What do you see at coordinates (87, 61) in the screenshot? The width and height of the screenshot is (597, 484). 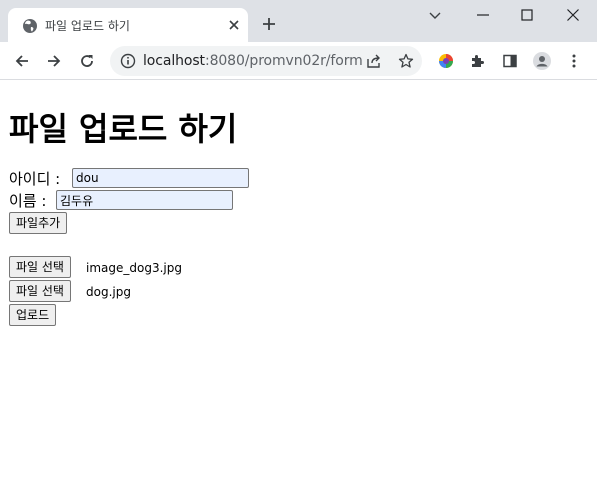 I see `reload-icon` at bounding box center [87, 61].